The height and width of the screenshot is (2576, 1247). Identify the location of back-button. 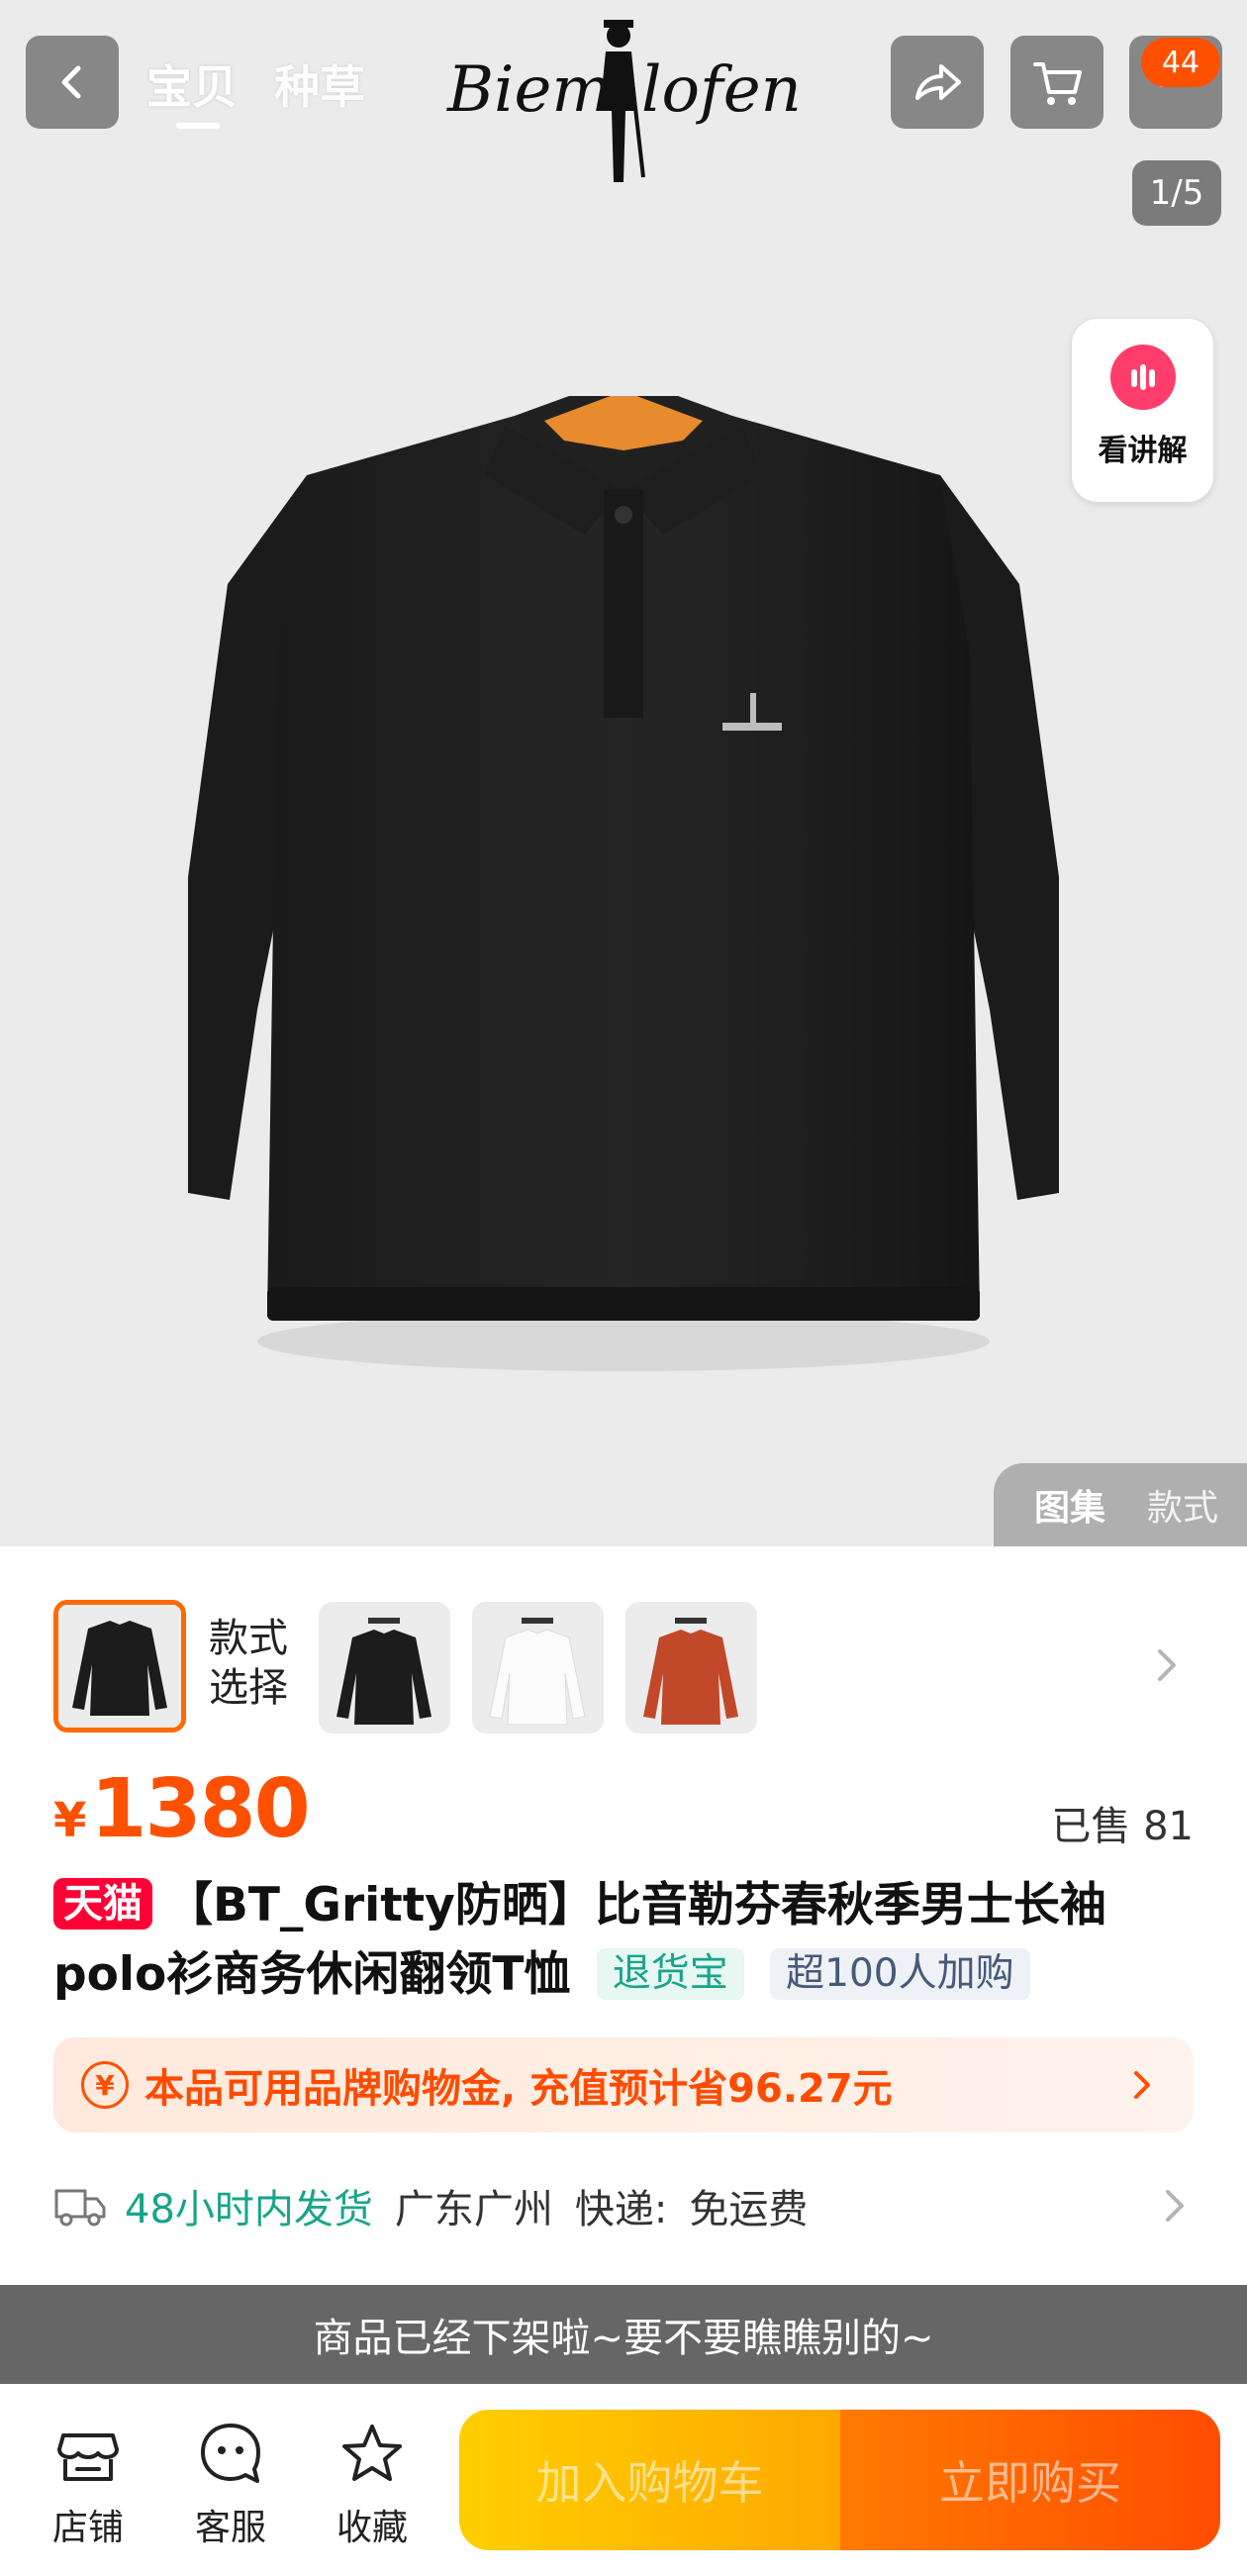
(72, 83).